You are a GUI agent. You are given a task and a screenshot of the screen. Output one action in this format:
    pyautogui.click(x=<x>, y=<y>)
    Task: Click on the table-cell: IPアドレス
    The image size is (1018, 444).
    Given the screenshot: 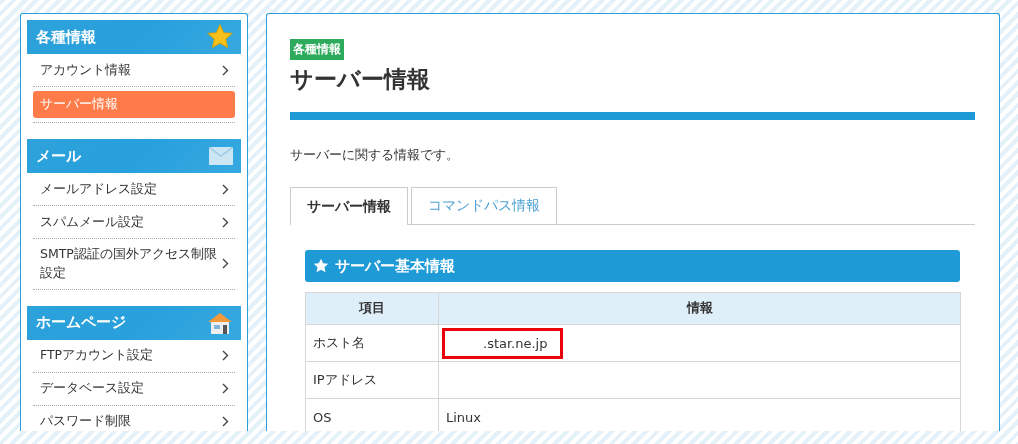 What is the action you would take?
    pyautogui.click(x=372, y=380)
    